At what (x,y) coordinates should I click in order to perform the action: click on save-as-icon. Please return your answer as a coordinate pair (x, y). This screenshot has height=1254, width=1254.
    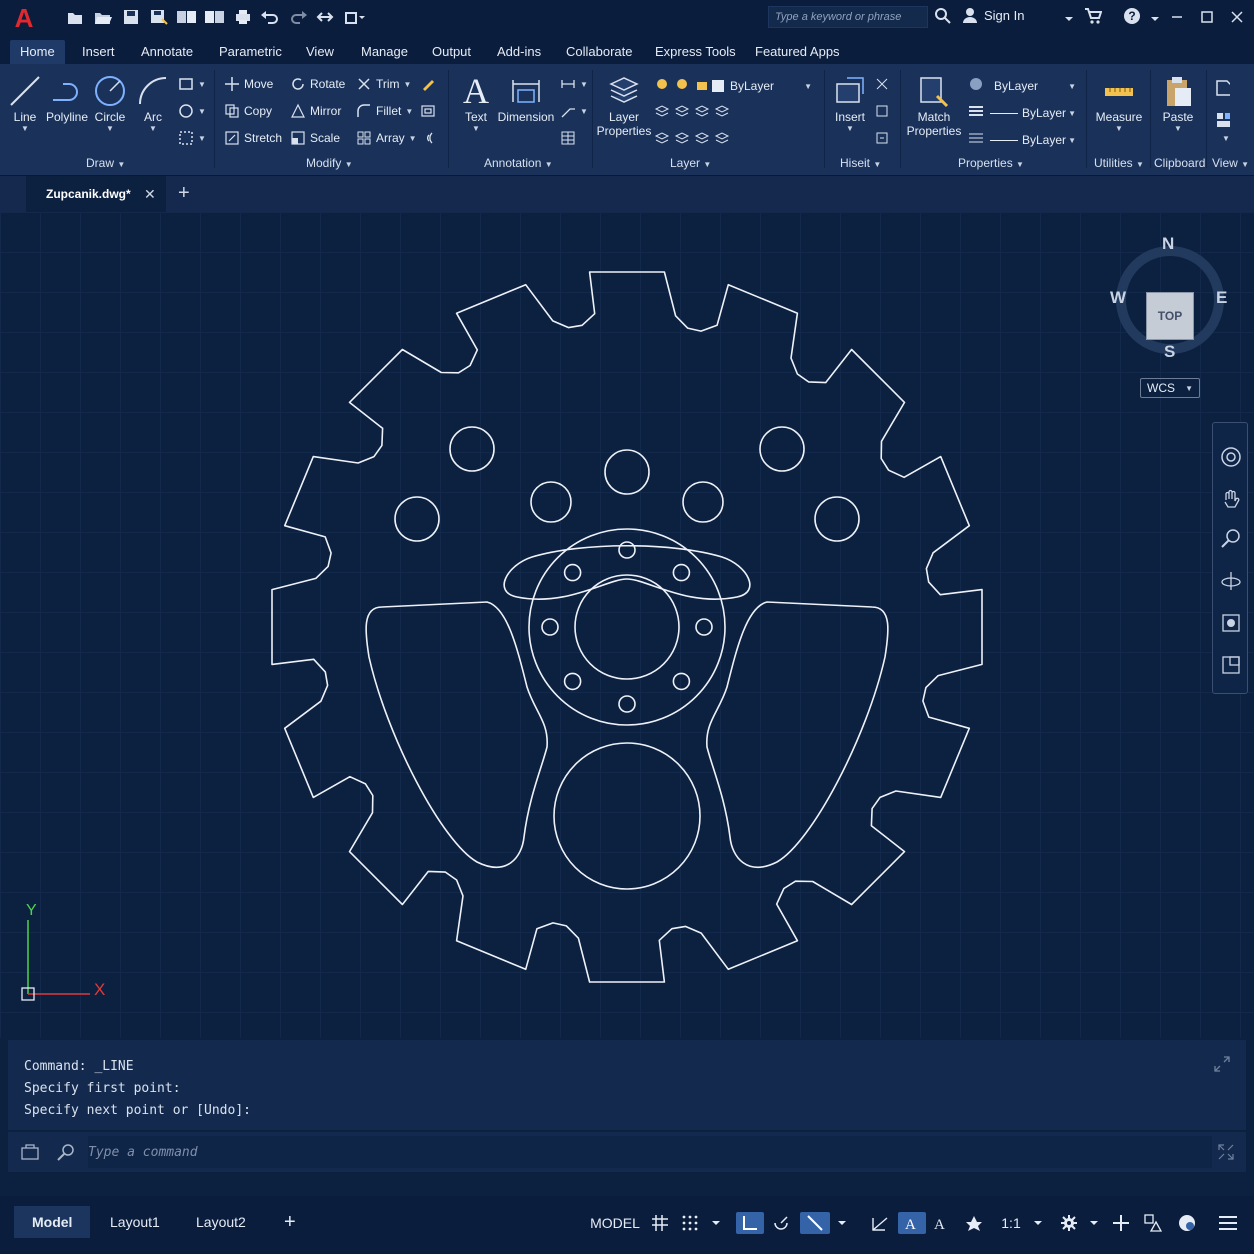
    Looking at the image, I should click on (159, 17).